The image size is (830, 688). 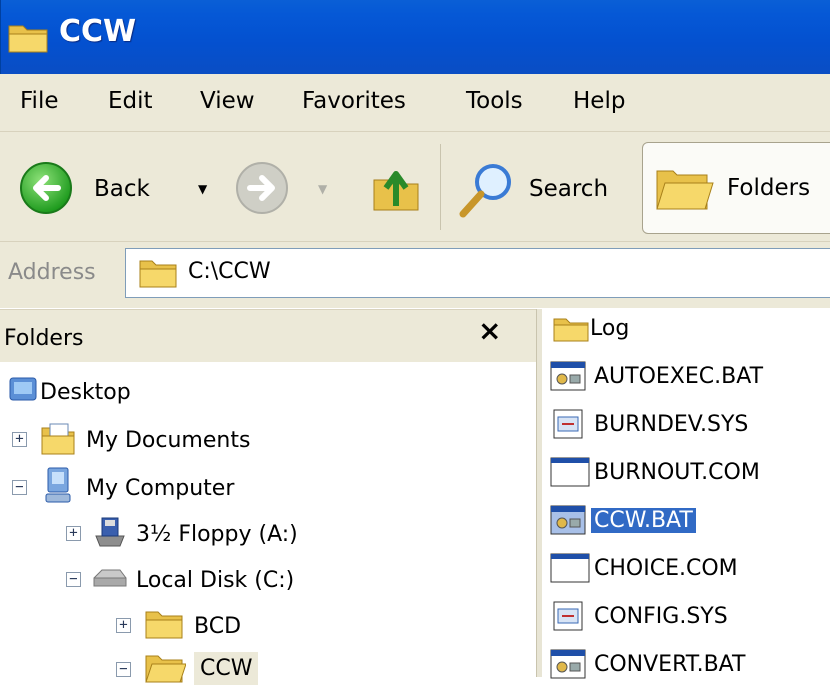 I want to click on menu-help: Help, so click(x=599, y=101).